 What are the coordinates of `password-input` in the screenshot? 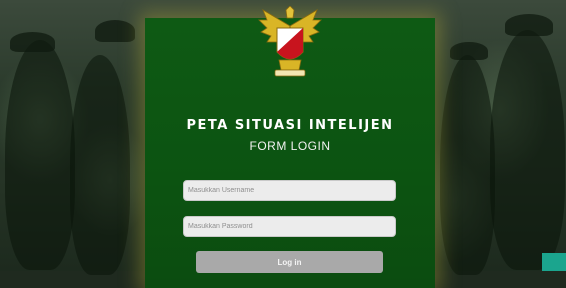 It's located at (289, 226).